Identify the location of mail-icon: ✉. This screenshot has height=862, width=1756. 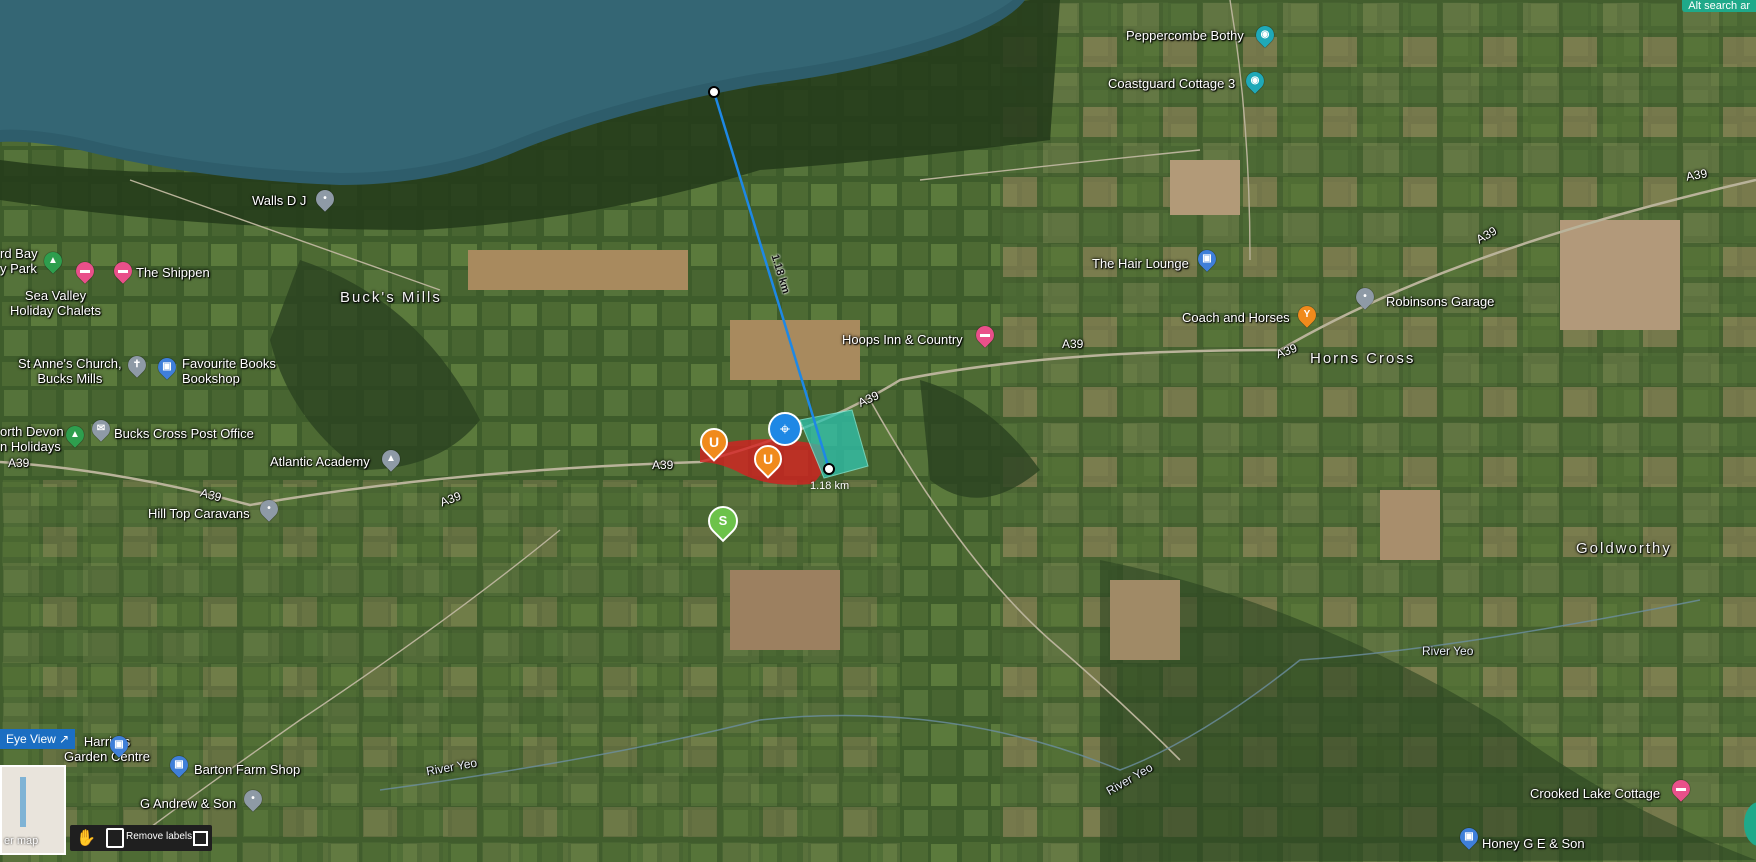
(101, 429).